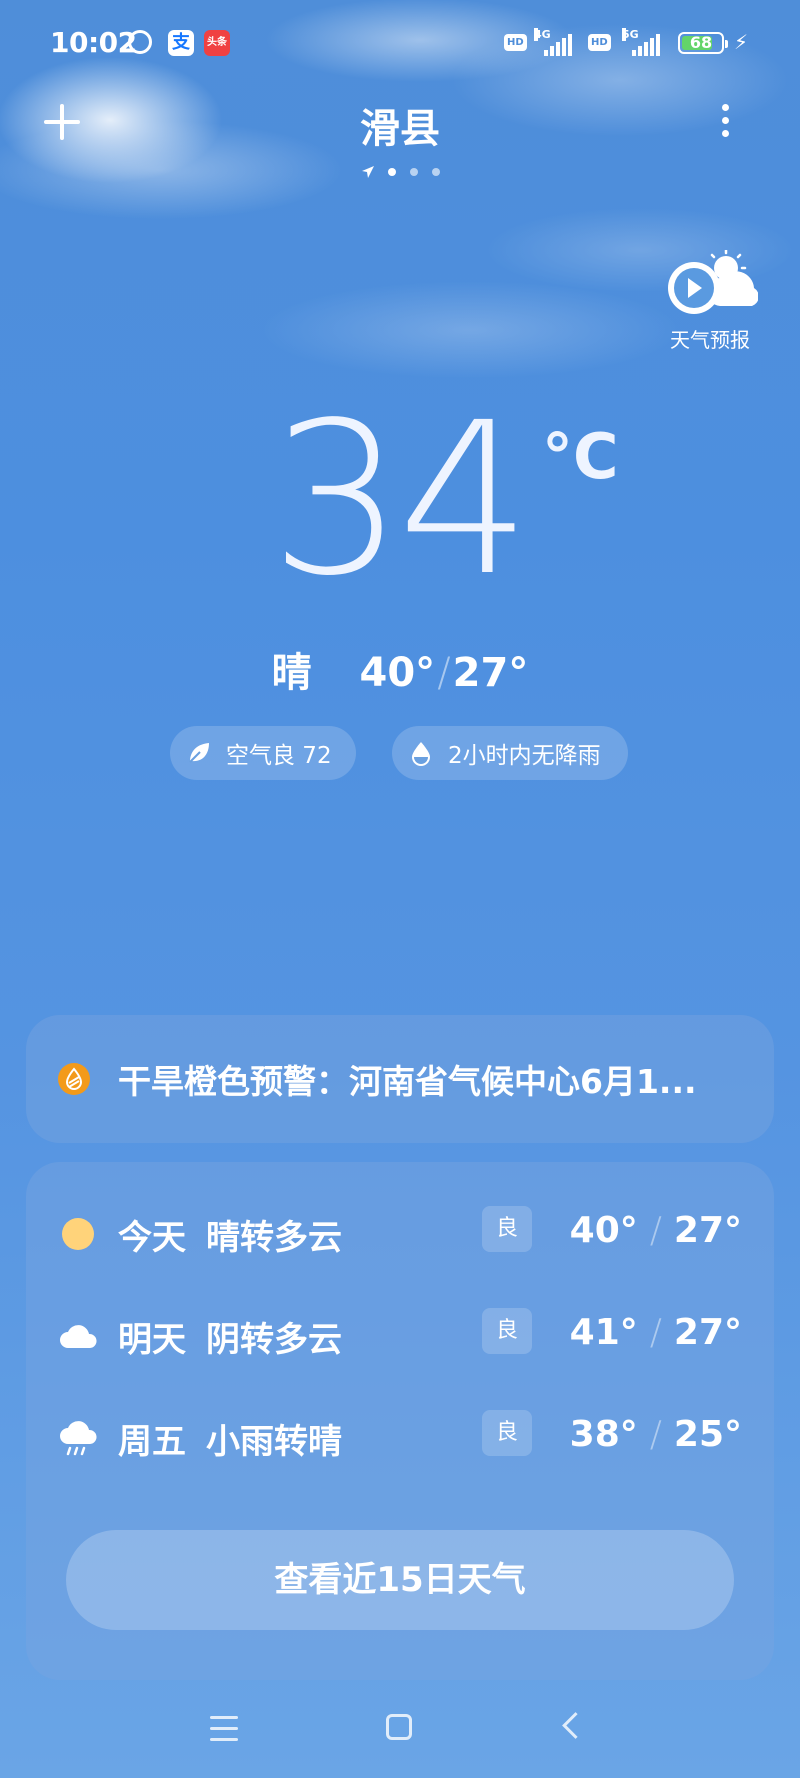  Describe the element at coordinates (655, 1434) in the screenshot. I see `forecast-temps: 38°/25°` at that location.